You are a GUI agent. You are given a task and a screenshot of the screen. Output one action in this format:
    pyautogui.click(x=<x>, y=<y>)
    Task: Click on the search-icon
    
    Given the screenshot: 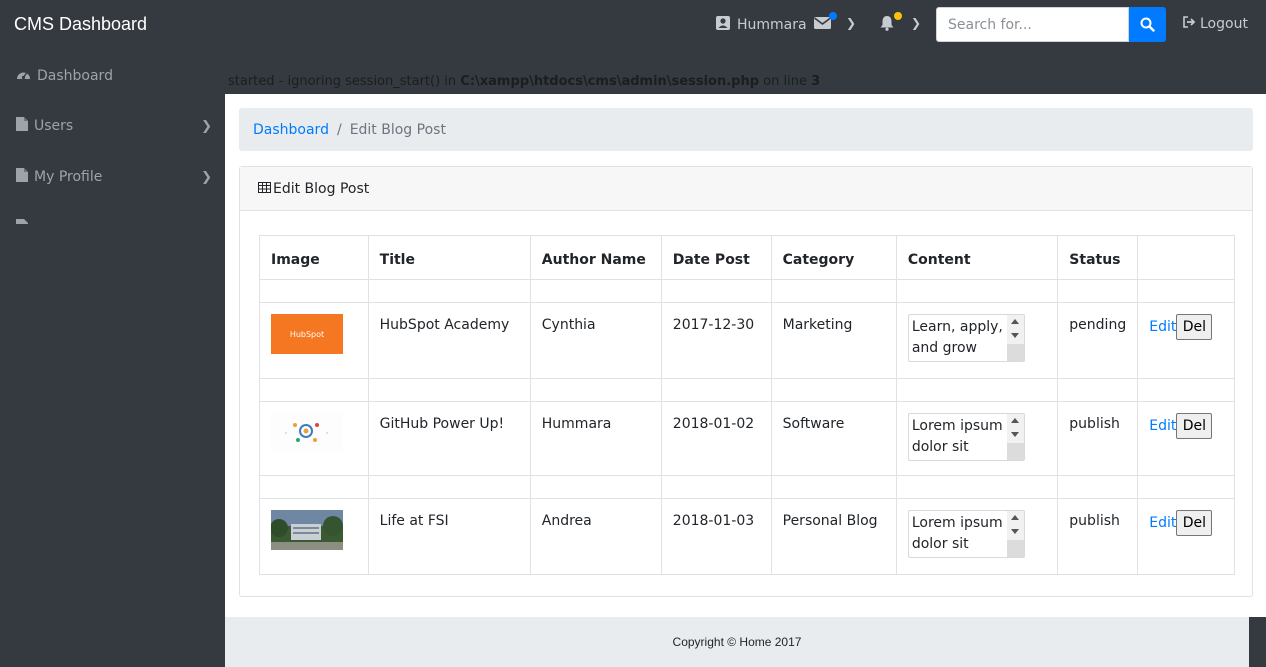 What is the action you would take?
    pyautogui.click(x=1147, y=24)
    